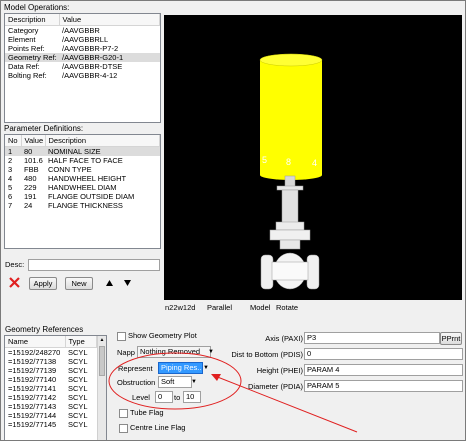  Describe the element at coordinates (164, 397) in the screenshot. I see `level-from-field: 0` at that location.